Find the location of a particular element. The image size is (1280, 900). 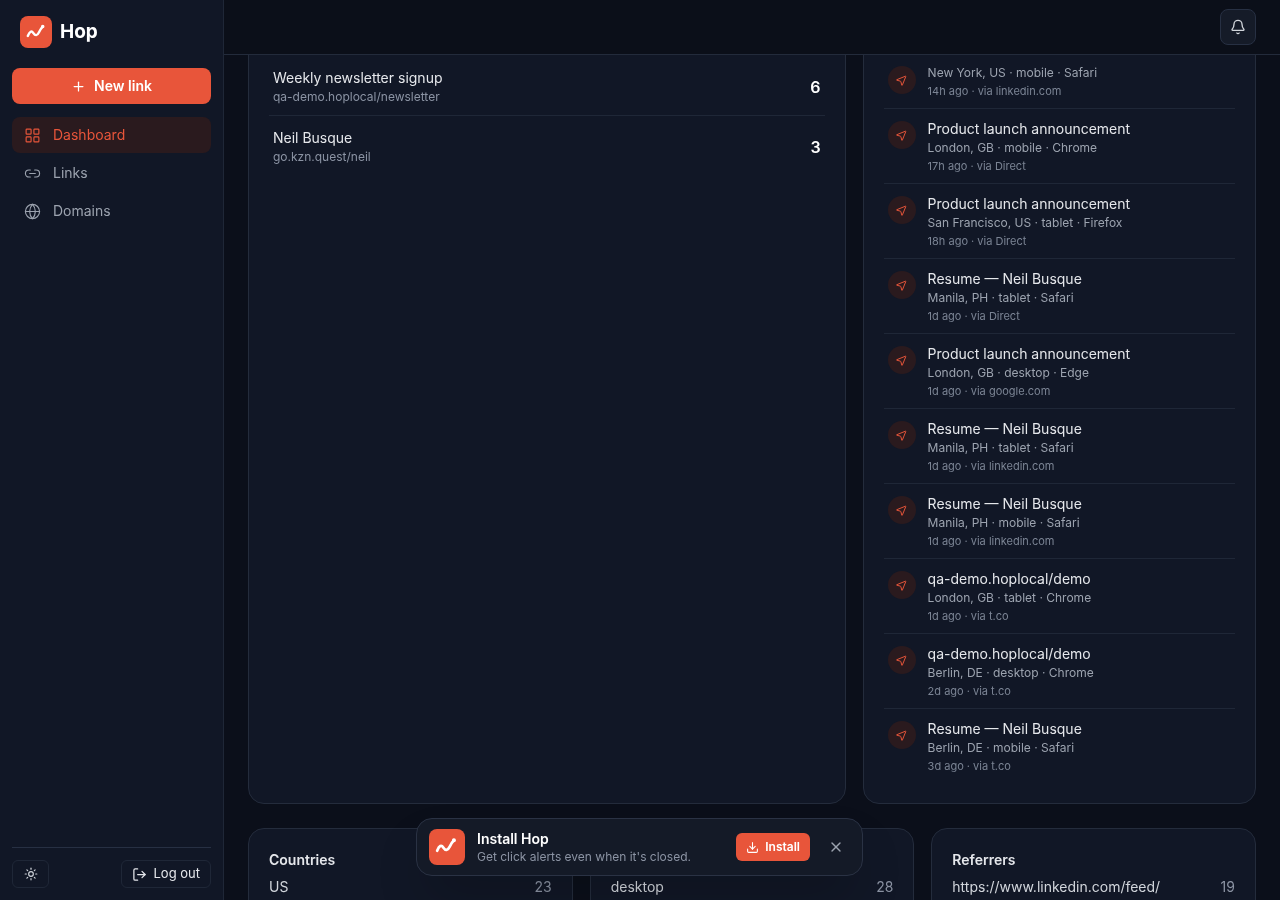

link-url: qa-demo.hoplocal/newsletter is located at coordinates (357, 97).